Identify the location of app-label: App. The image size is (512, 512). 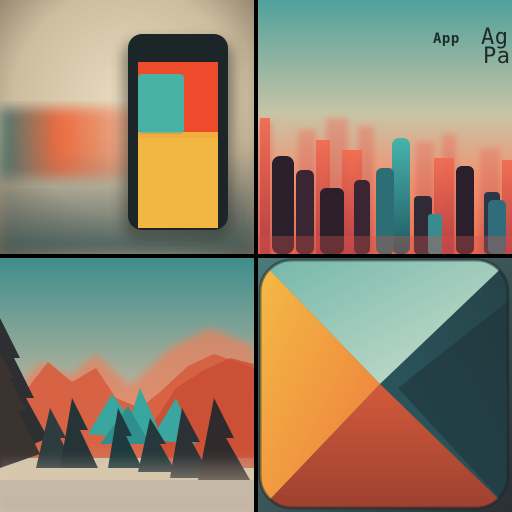
(446, 39).